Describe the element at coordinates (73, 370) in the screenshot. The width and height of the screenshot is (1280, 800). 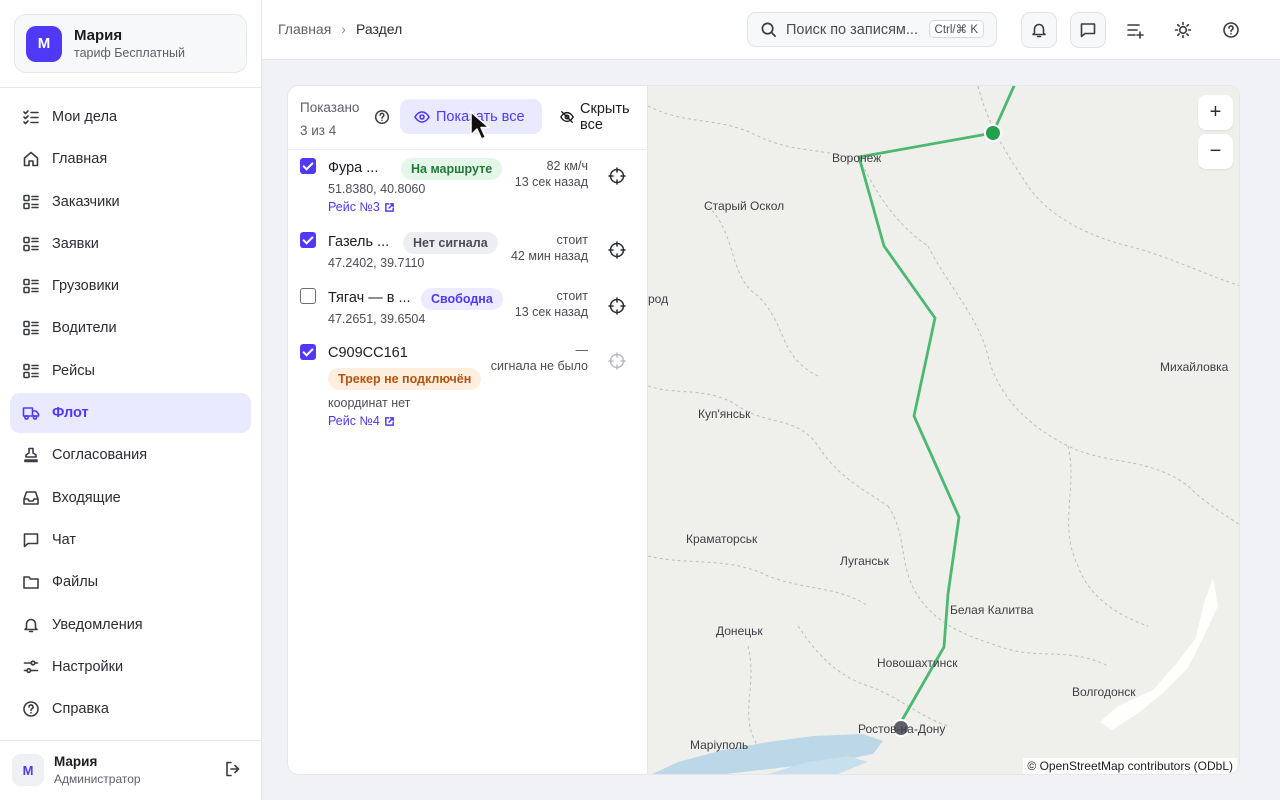
I see `sidebar-item-label: Рейсы` at that location.